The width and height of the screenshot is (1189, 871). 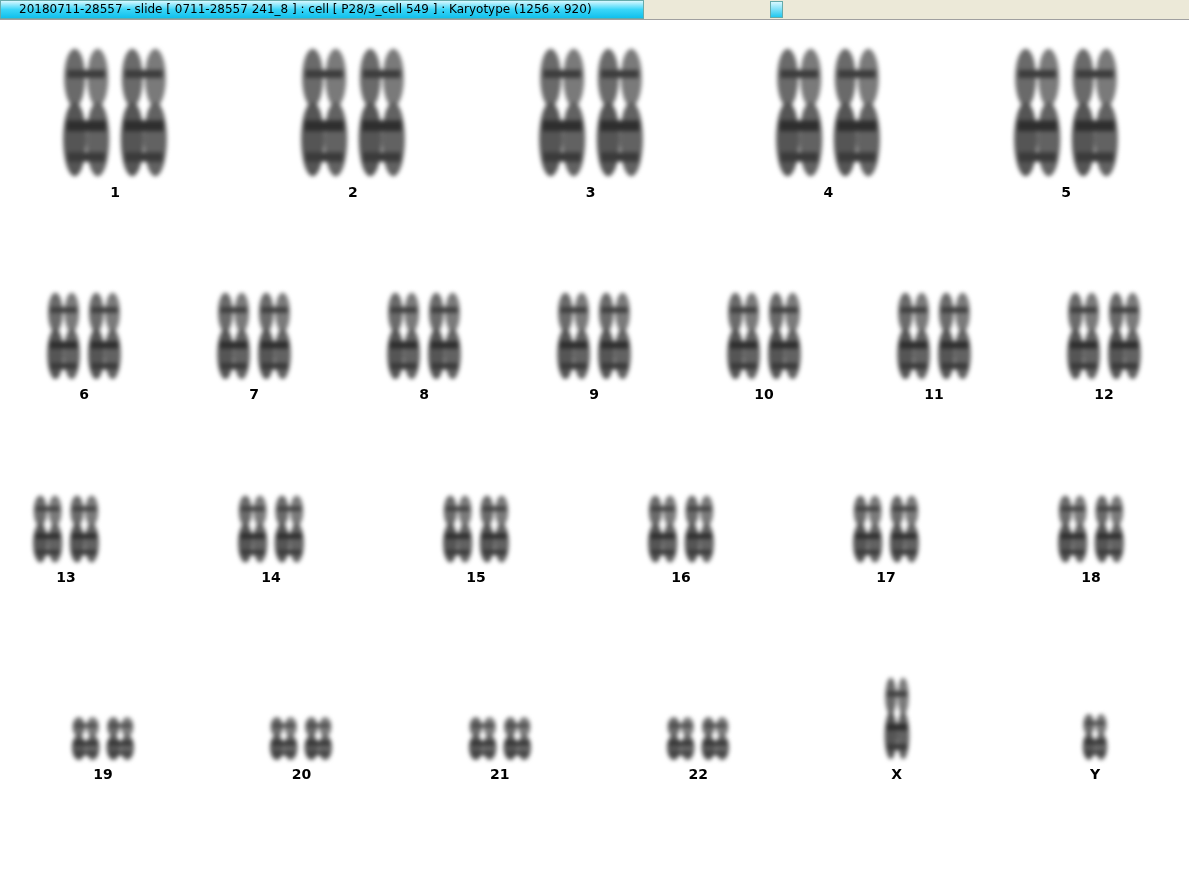 What do you see at coordinates (424, 394) in the screenshot?
I see `chromosome-label: 8` at bounding box center [424, 394].